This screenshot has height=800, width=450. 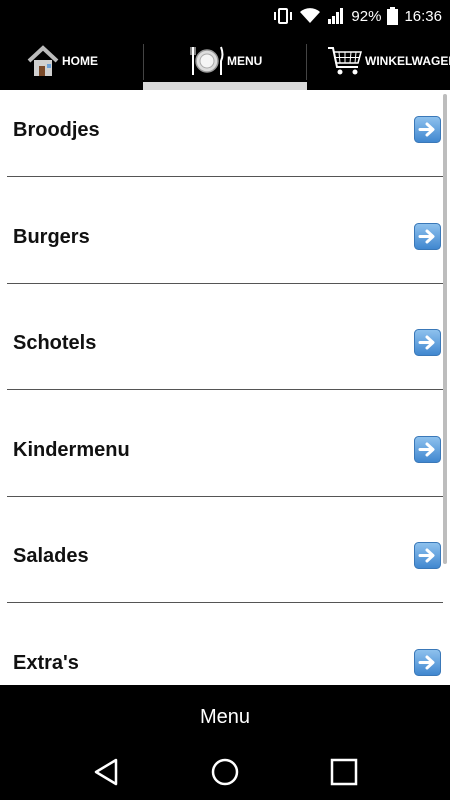 I want to click on menu-item-salades: Salades, so click(x=225, y=569).